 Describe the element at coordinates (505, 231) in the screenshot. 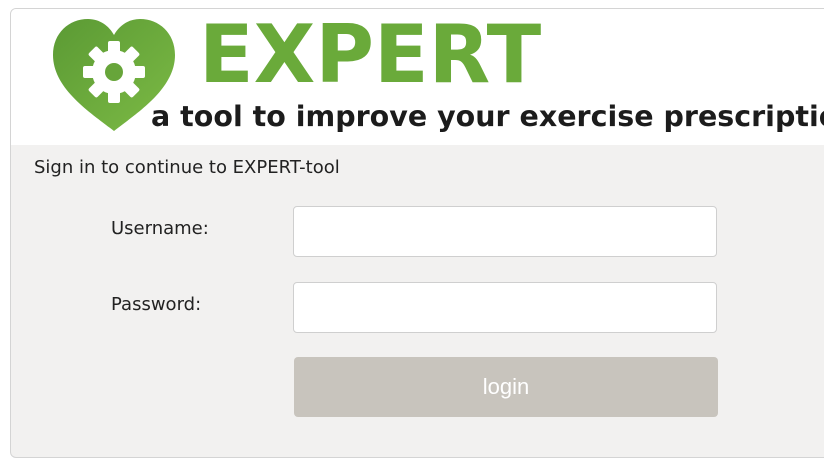

I see `username-input` at that location.